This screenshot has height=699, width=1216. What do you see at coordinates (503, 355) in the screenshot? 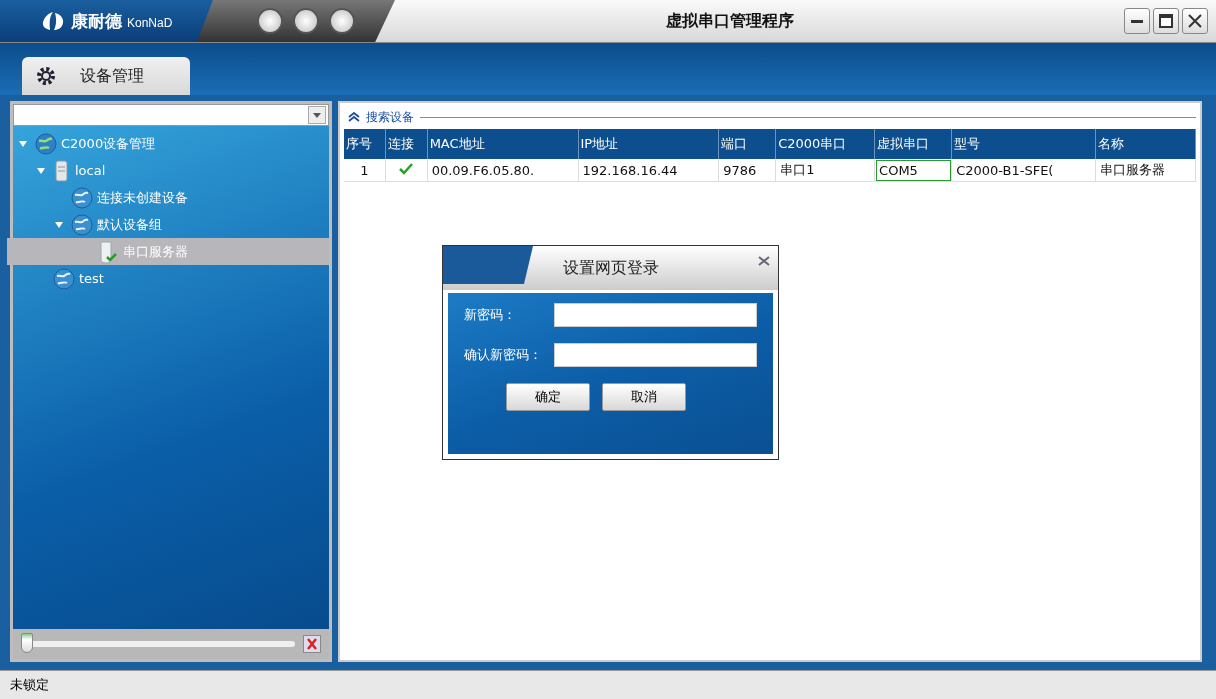
I see `field-label: 确认新密码：` at bounding box center [503, 355].